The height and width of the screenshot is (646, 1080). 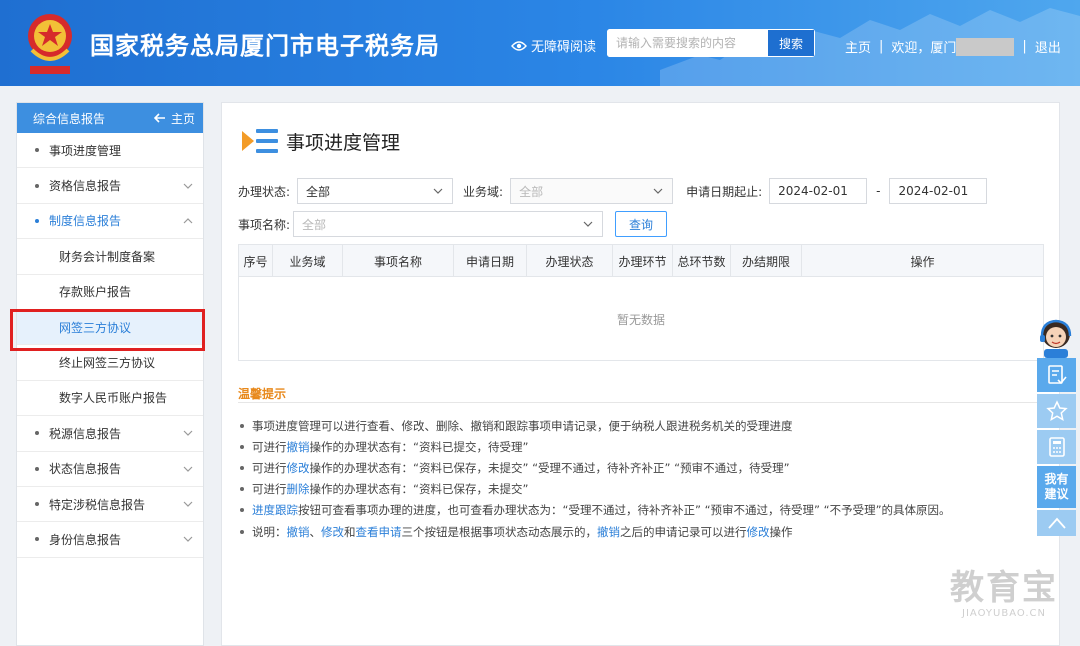 I want to click on eye-icon, so click(x=519, y=45).